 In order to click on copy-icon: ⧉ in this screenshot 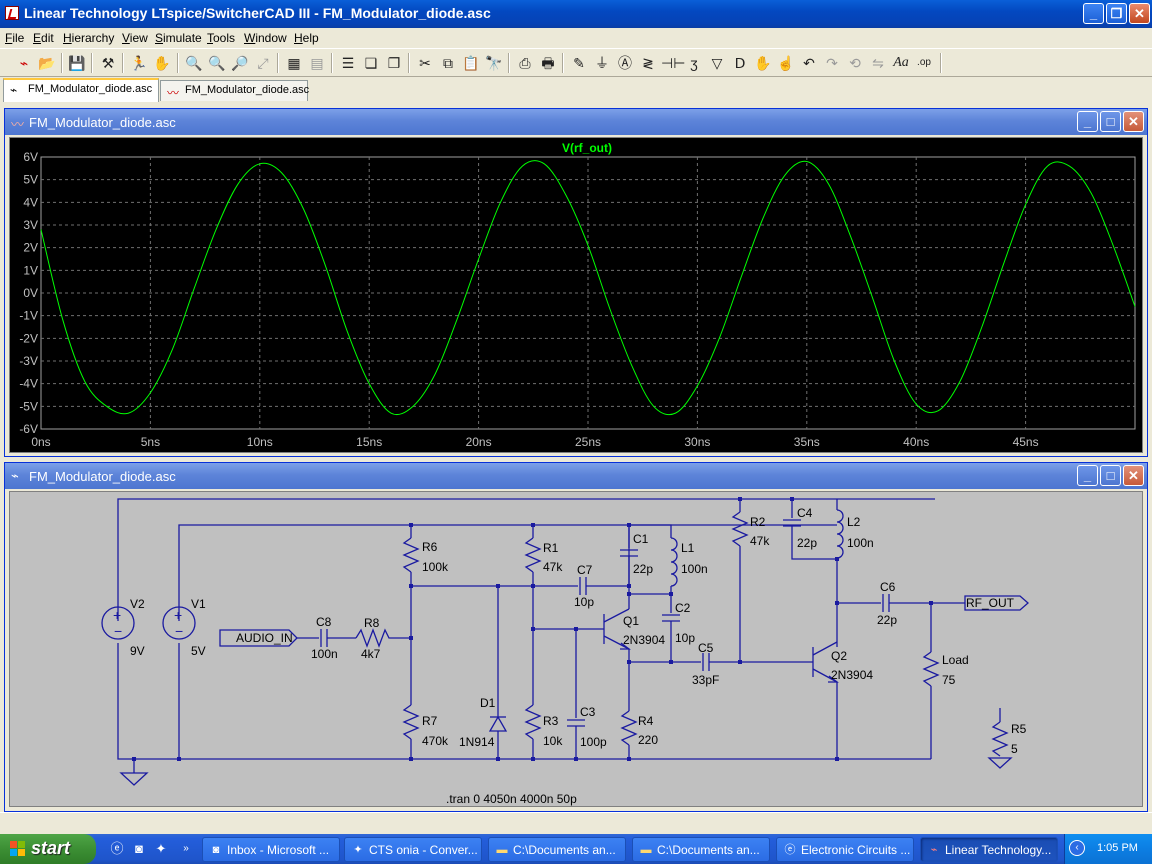, I will do `click(448, 63)`.